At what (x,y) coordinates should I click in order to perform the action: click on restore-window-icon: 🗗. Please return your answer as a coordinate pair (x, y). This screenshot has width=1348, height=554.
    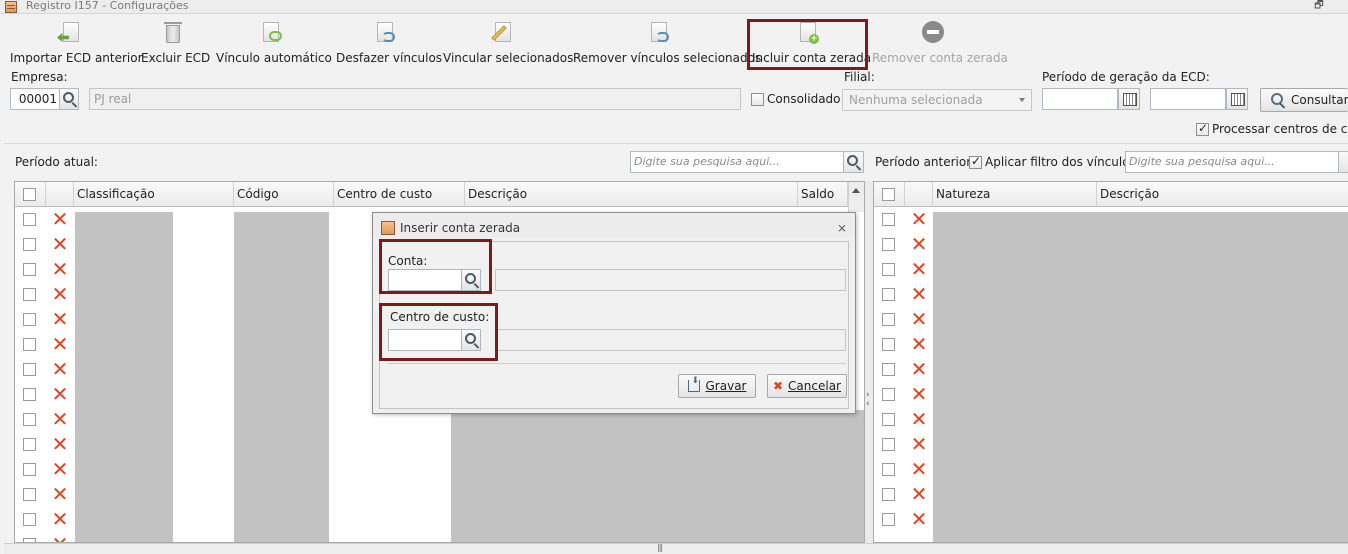
    Looking at the image, I should click on (1319, 6).